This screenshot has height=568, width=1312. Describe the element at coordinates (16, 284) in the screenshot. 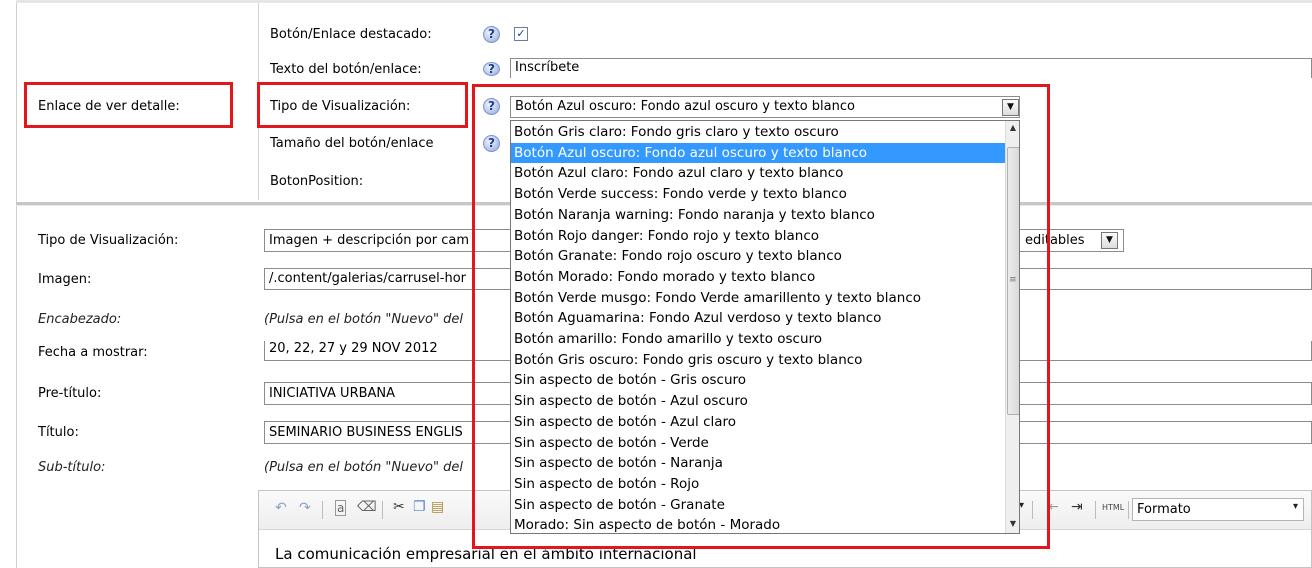

I see `left-border` at that location.